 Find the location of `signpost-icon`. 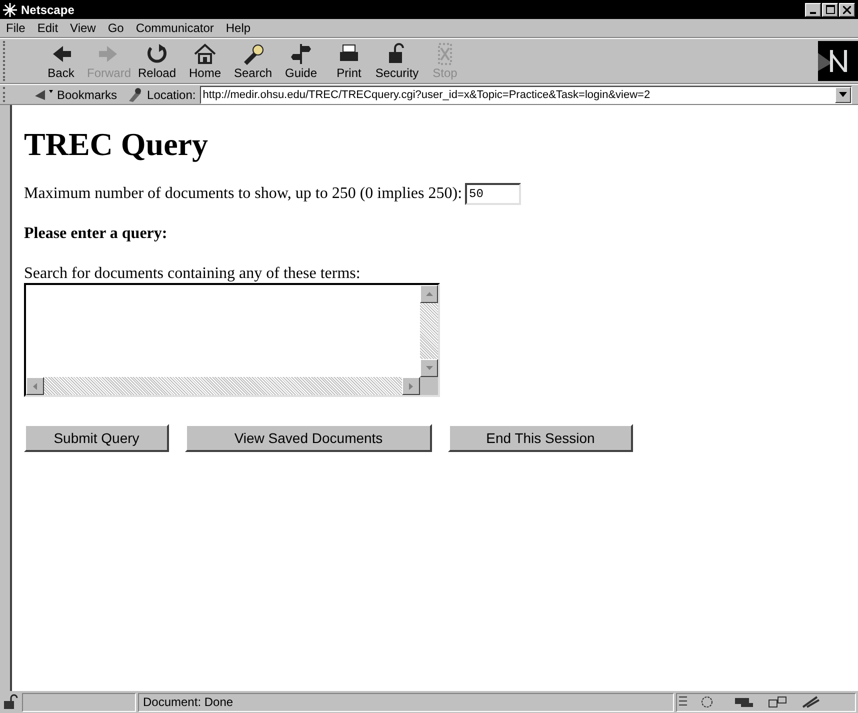

signpost-icon is located at coordinates (301, 54).